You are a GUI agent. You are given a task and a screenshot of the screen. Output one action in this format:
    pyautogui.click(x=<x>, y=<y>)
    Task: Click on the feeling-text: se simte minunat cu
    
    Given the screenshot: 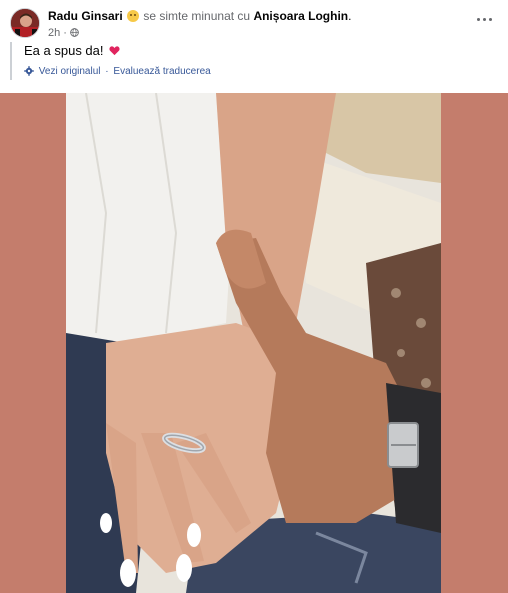 What is the action you would take?
    pyautogui.click(x=197, y=16)
    